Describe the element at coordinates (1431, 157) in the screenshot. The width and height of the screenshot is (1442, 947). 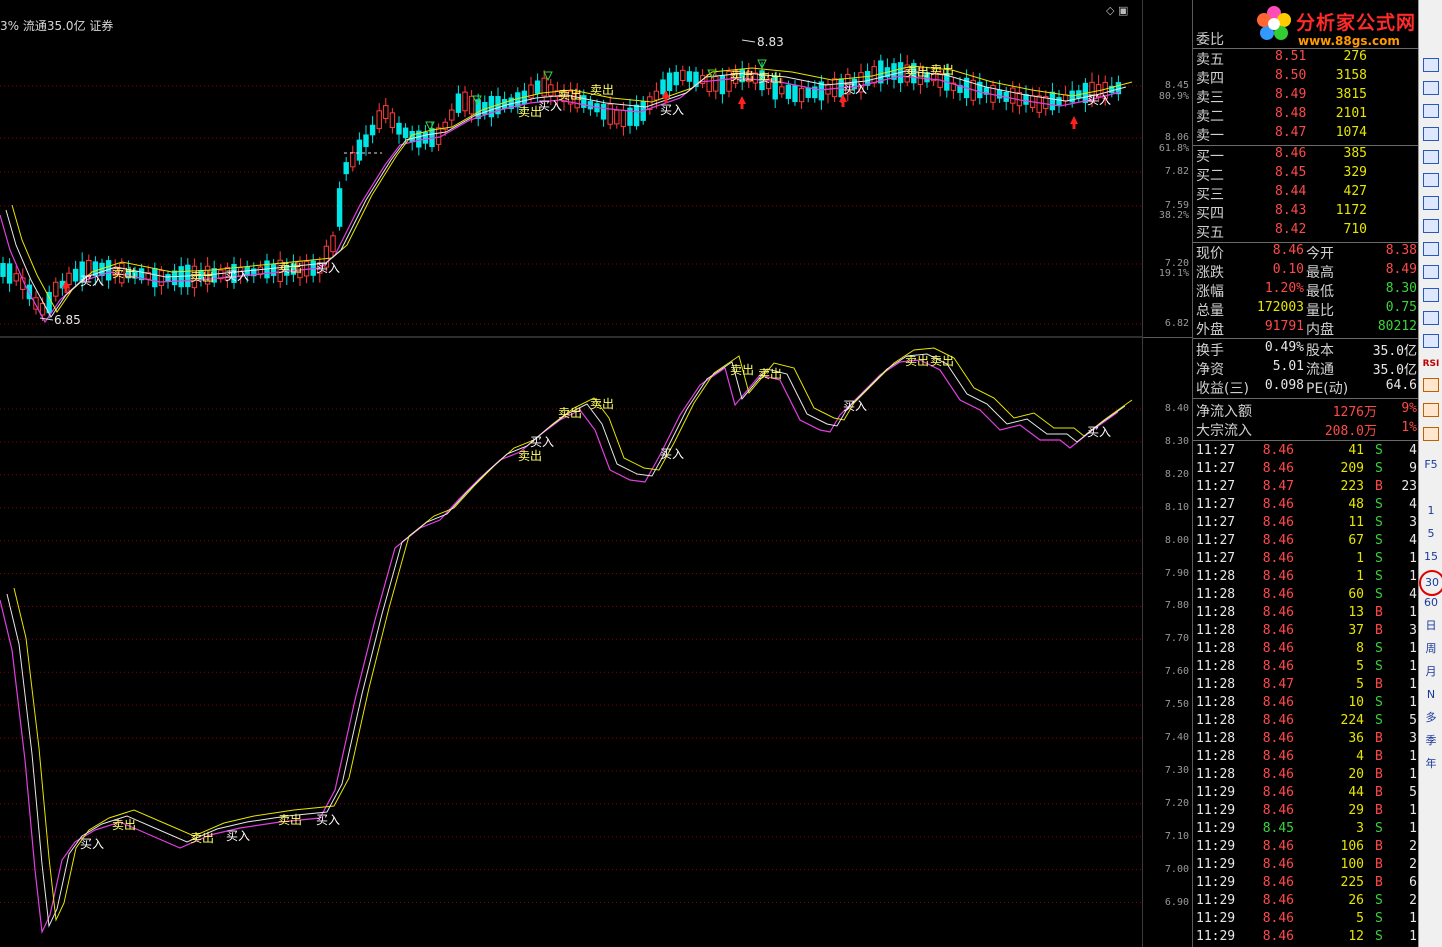
I see `candle-icon` at that location.